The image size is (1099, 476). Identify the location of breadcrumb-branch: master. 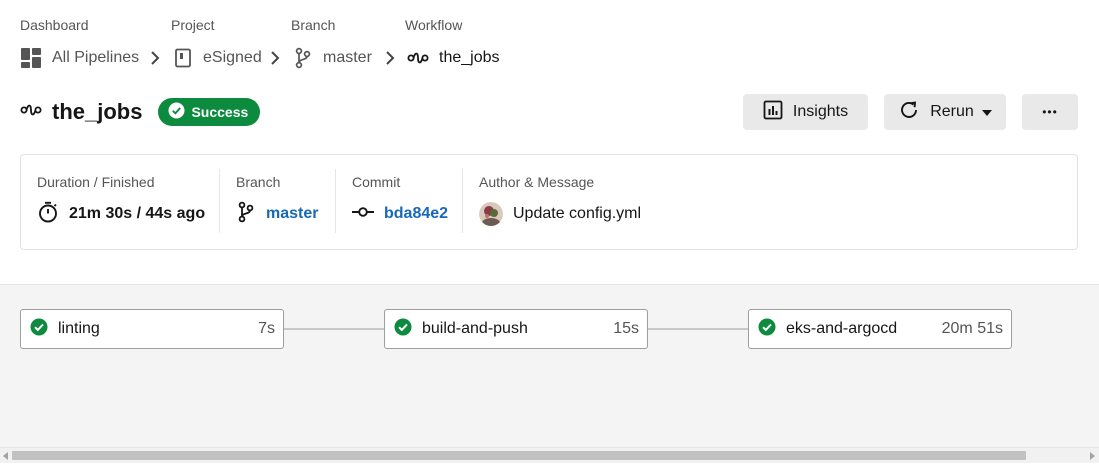
(332, 58).